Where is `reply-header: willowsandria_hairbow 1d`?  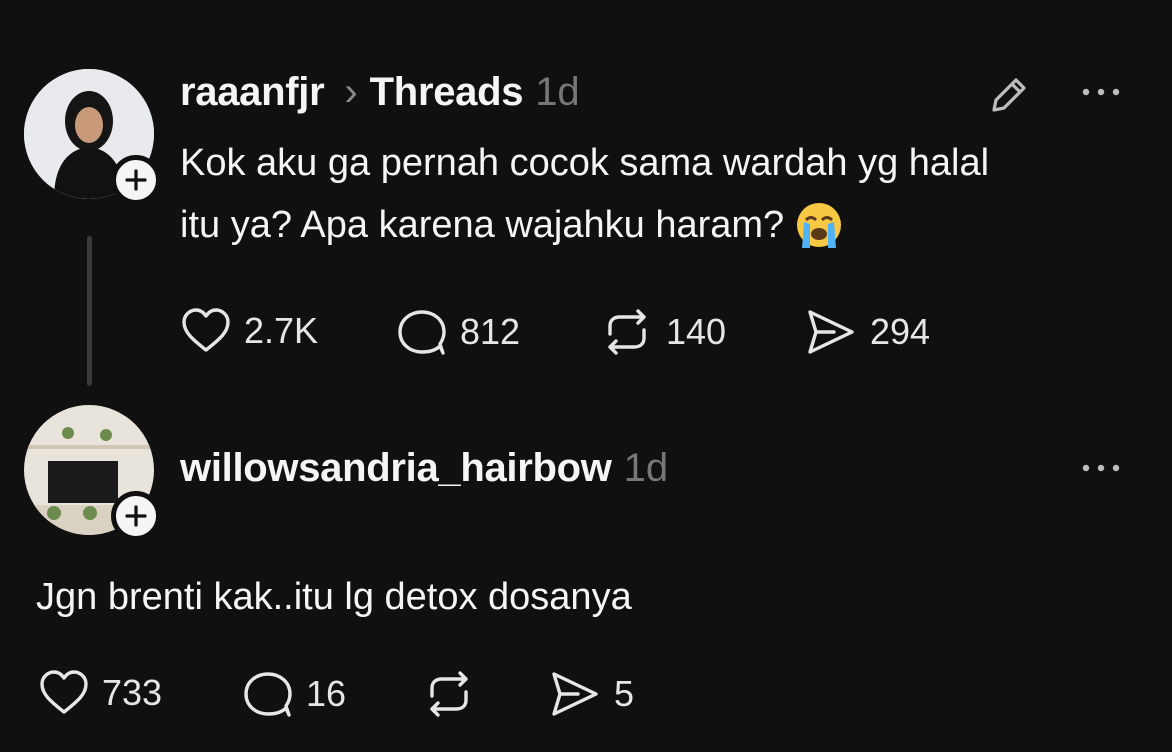
reply-header: willowsandria_hairbow 1d is located at coordinates (424, 468).